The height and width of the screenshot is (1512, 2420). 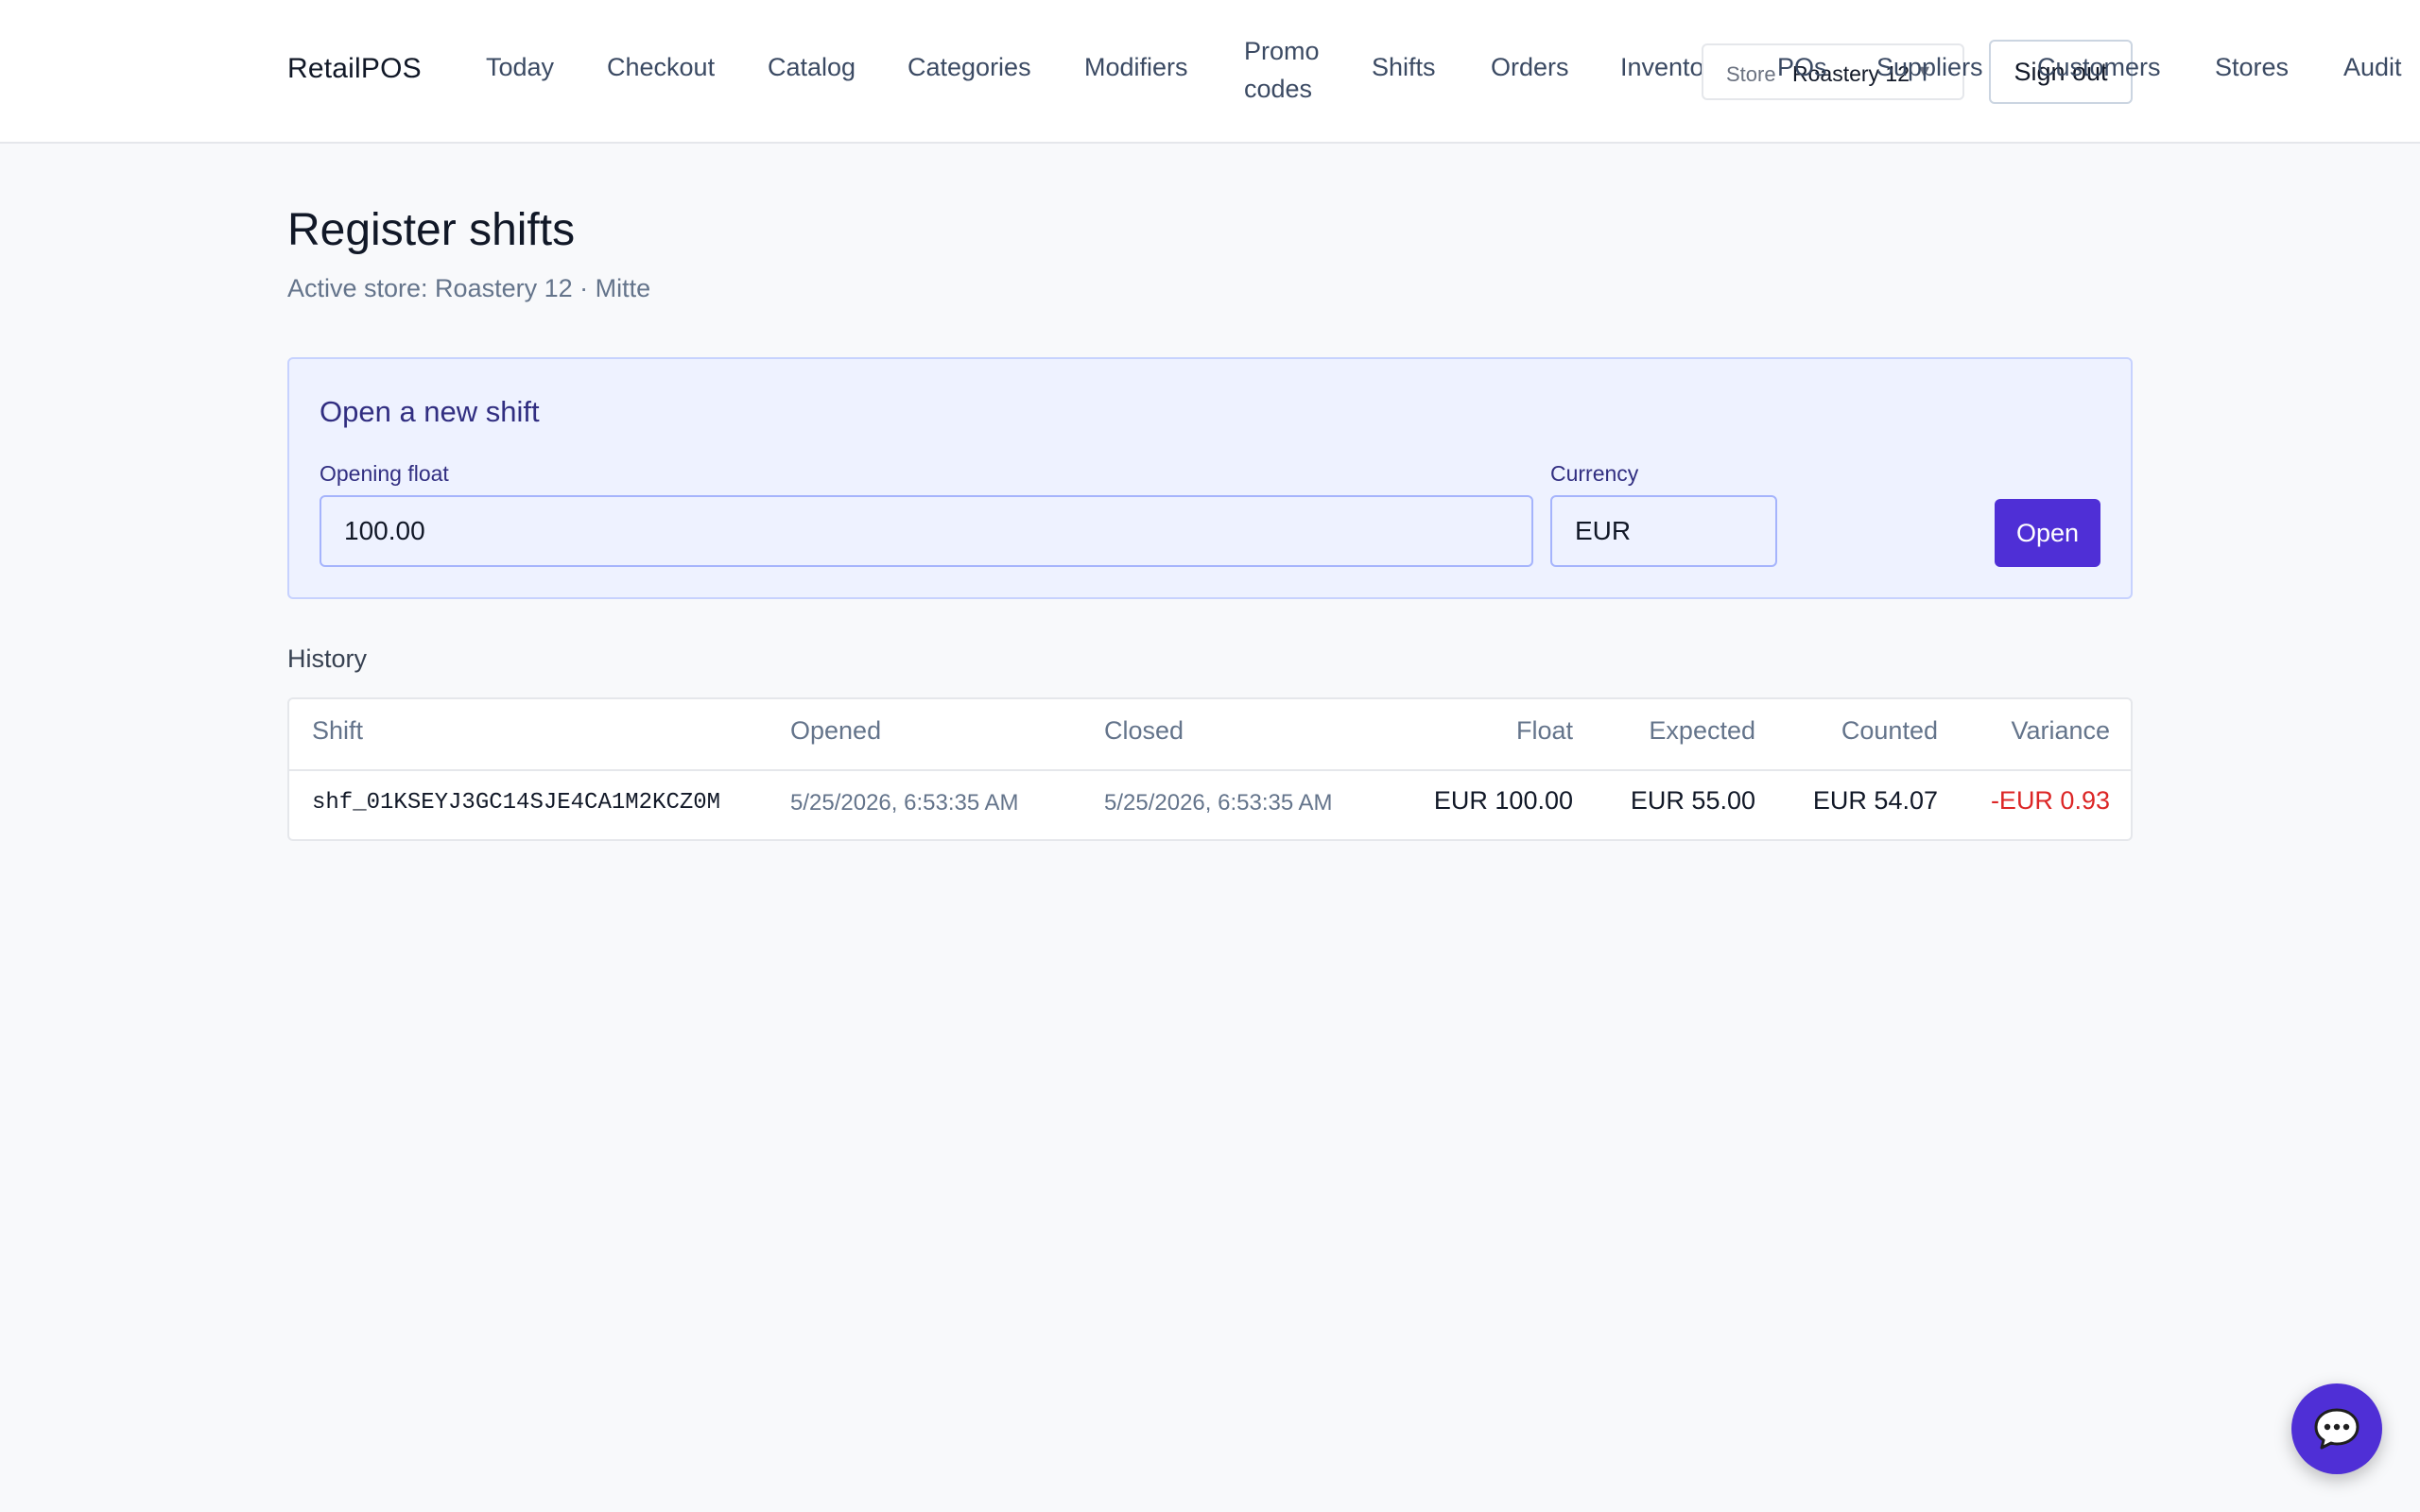 What do you see at coordinates (327, 658) in the screenshot?
I see `history-heading: History` at bounding box center [327, 658].